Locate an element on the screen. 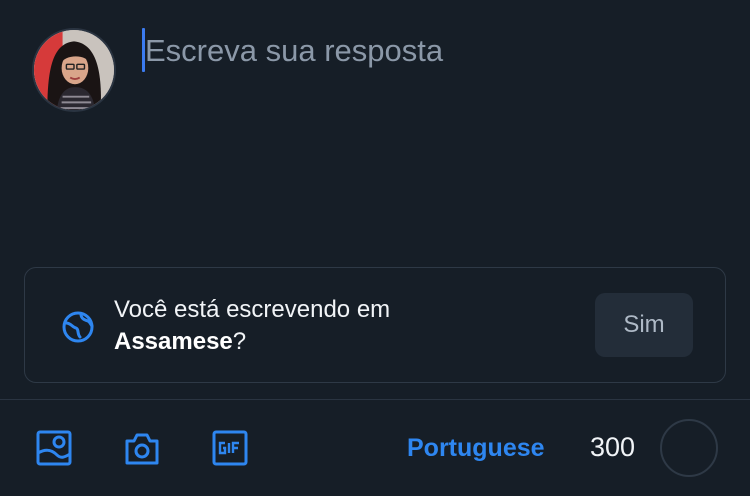 This screenshot has height=496, width=750. reply-input: Escreva sua resposta is located at coordinates (427, 51).